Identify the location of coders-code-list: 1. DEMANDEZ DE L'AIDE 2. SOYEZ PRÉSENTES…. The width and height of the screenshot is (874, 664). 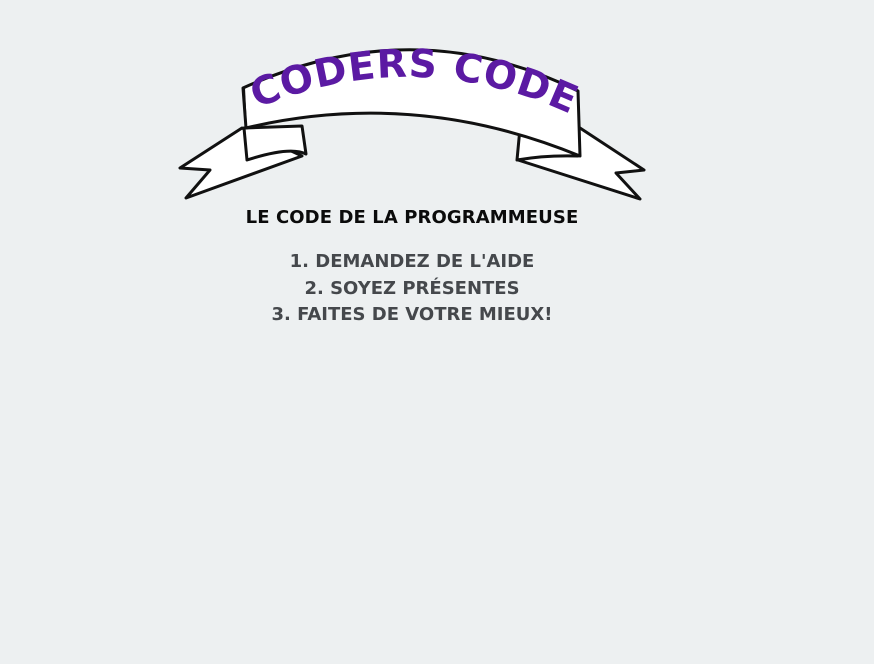
(412, 289).